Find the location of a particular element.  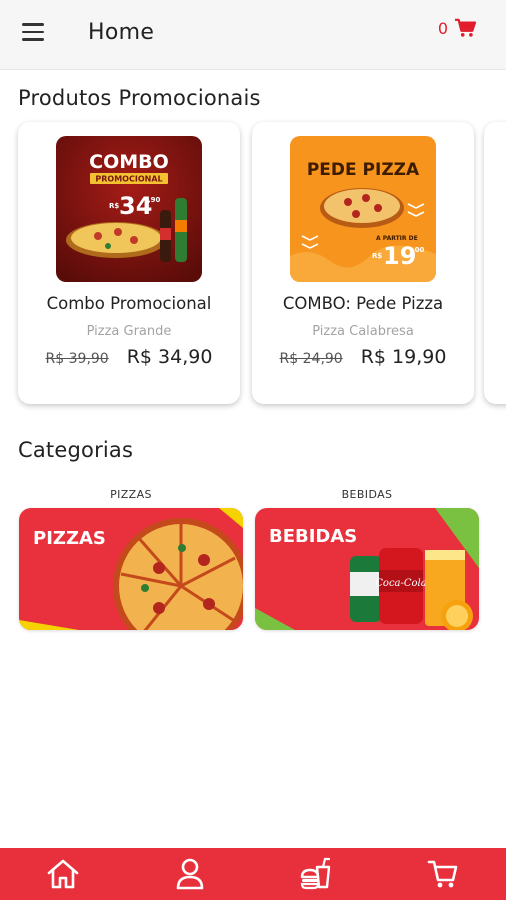

promo-image-combo: COMBO PROMOCIONAL R$ 34 ,90 is located at coordinates (129, 209).